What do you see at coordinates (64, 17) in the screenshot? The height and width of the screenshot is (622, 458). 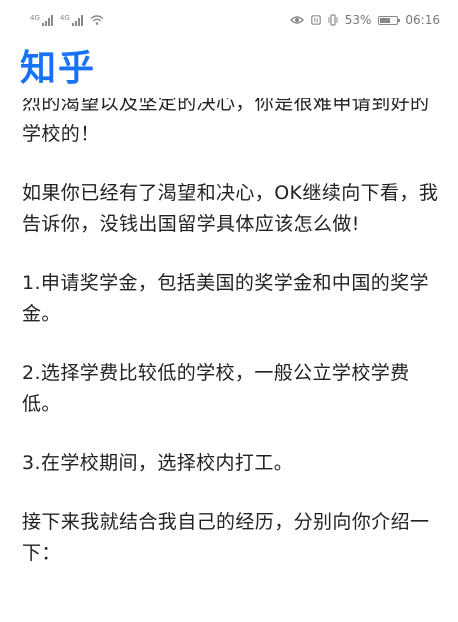 I see `signal-2-label: 4G` at bounding box center [64, 17].